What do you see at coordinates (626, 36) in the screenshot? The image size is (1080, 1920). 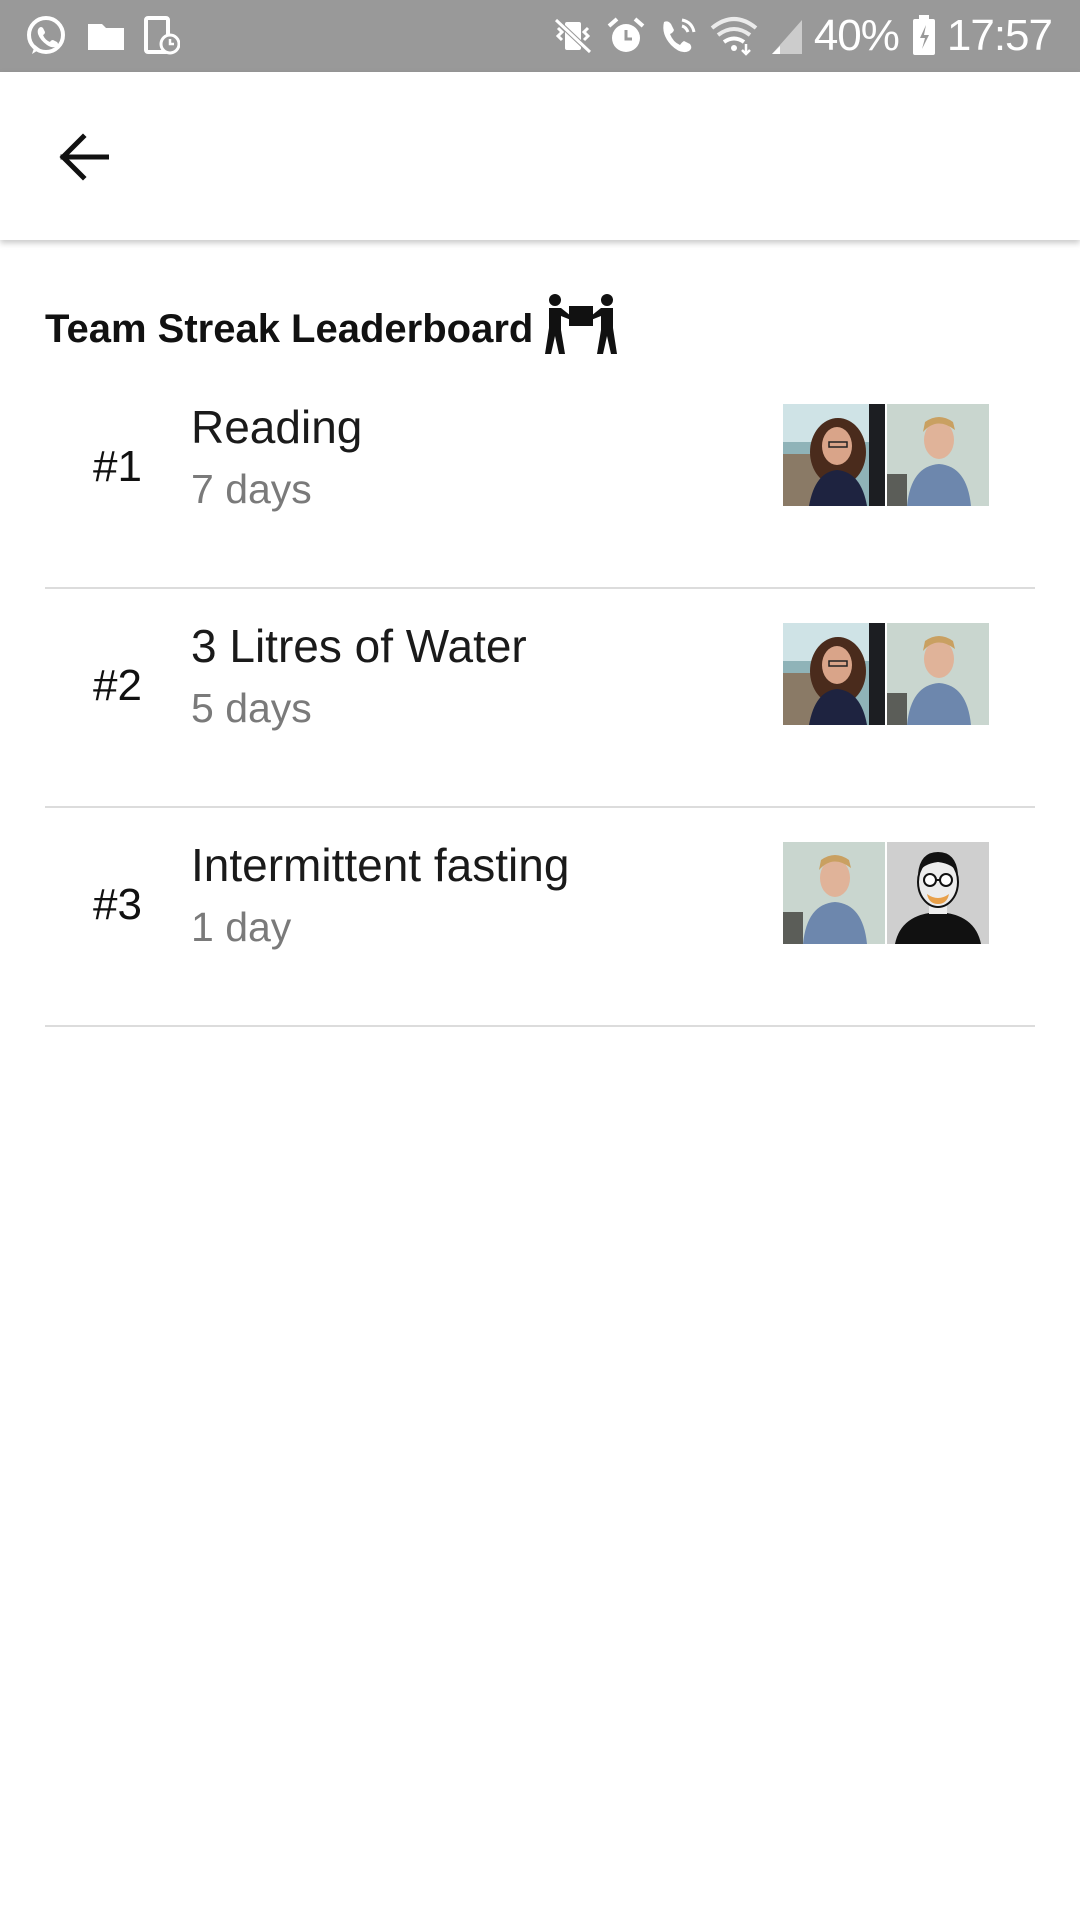 I see `alarm-icon` at bounding box center [626, 36].